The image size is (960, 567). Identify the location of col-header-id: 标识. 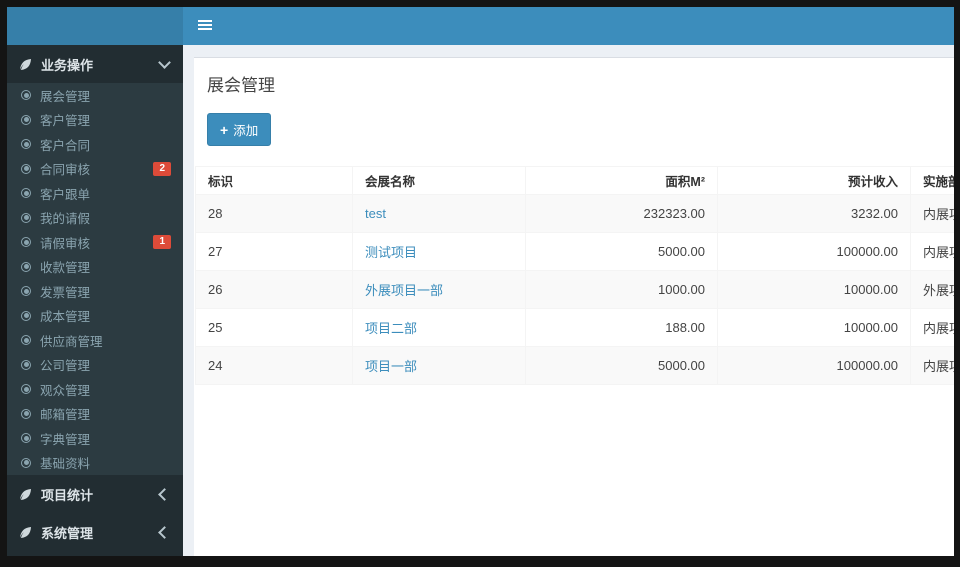
(274, 180).